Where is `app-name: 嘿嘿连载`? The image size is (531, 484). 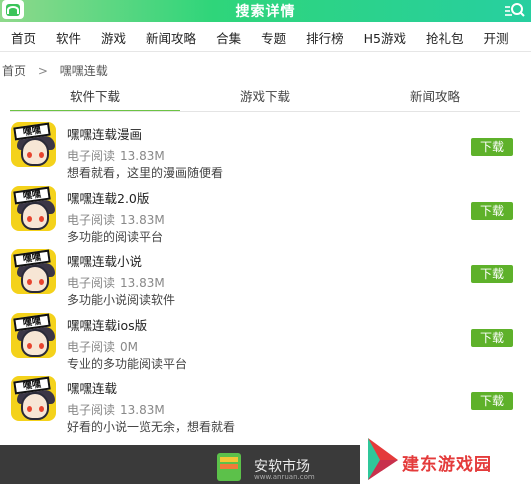 app-name: 嘿嘿连载 is located at coordinates (92, 387).